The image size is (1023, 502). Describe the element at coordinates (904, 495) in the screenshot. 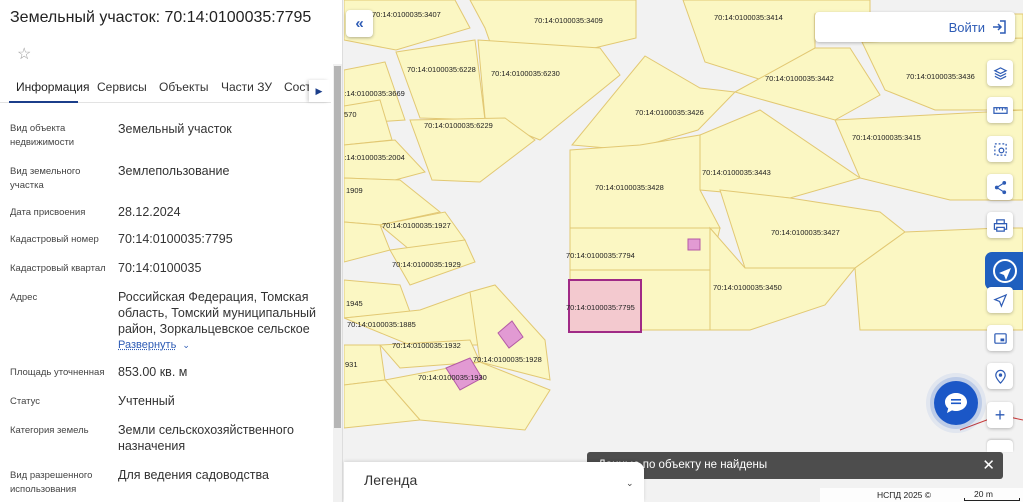

I see `copyright-label: НСПД 2025 ©` at that location.